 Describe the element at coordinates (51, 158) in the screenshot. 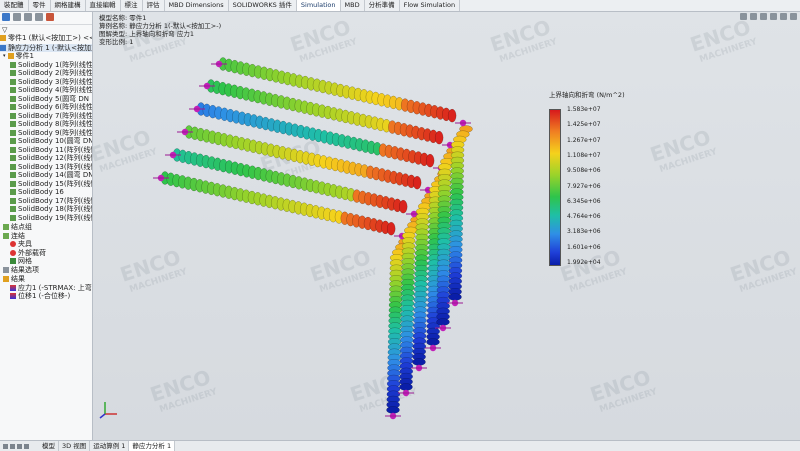

I see `tree-body-item: SolidBody 12(阵列(线性)` at that location.